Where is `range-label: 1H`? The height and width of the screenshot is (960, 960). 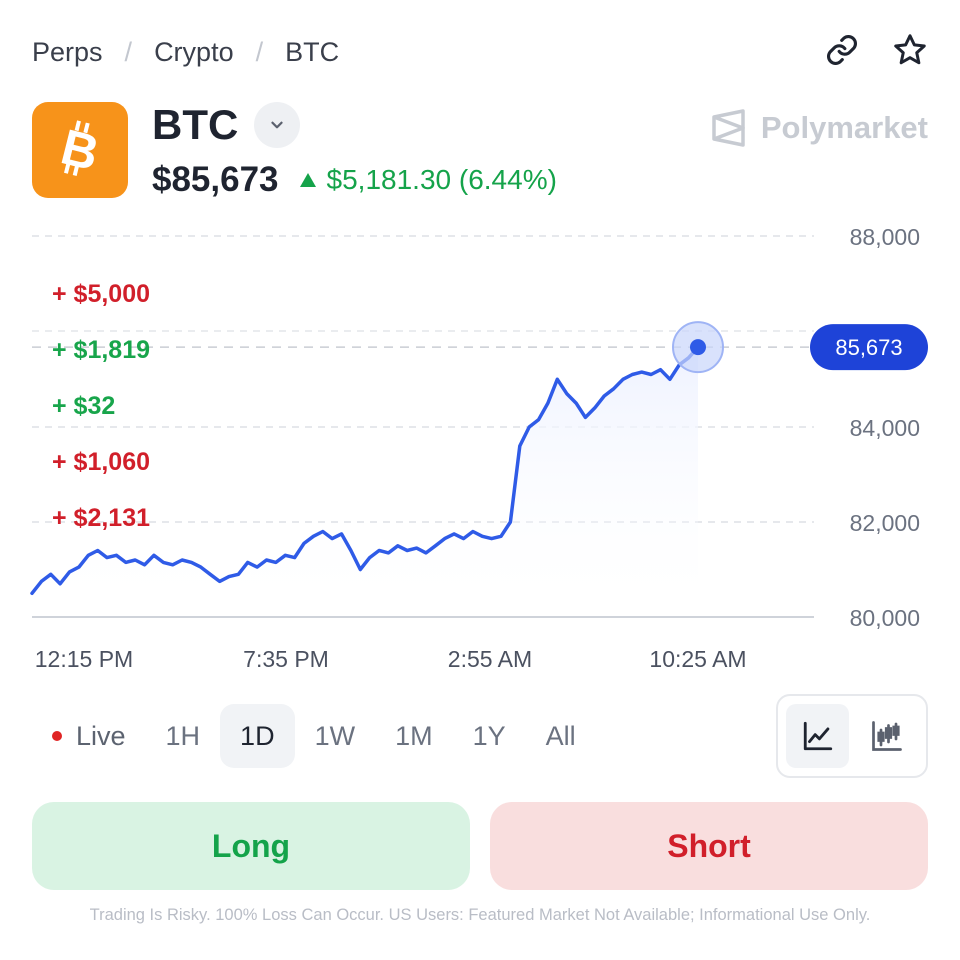 range-label: 1H is located at coordinates (183, 735).